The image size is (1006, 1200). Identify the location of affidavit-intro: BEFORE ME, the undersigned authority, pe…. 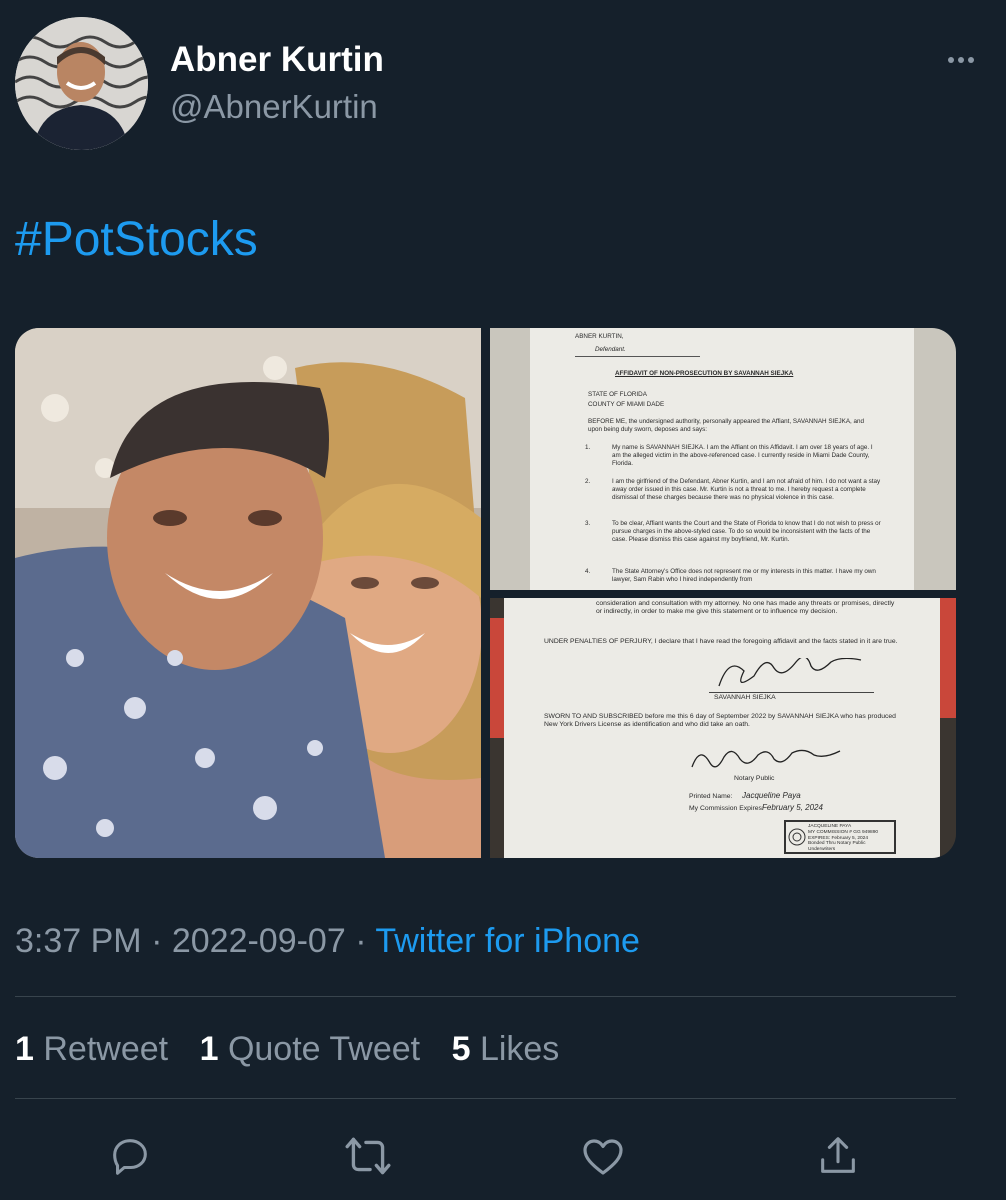
(726, 425).